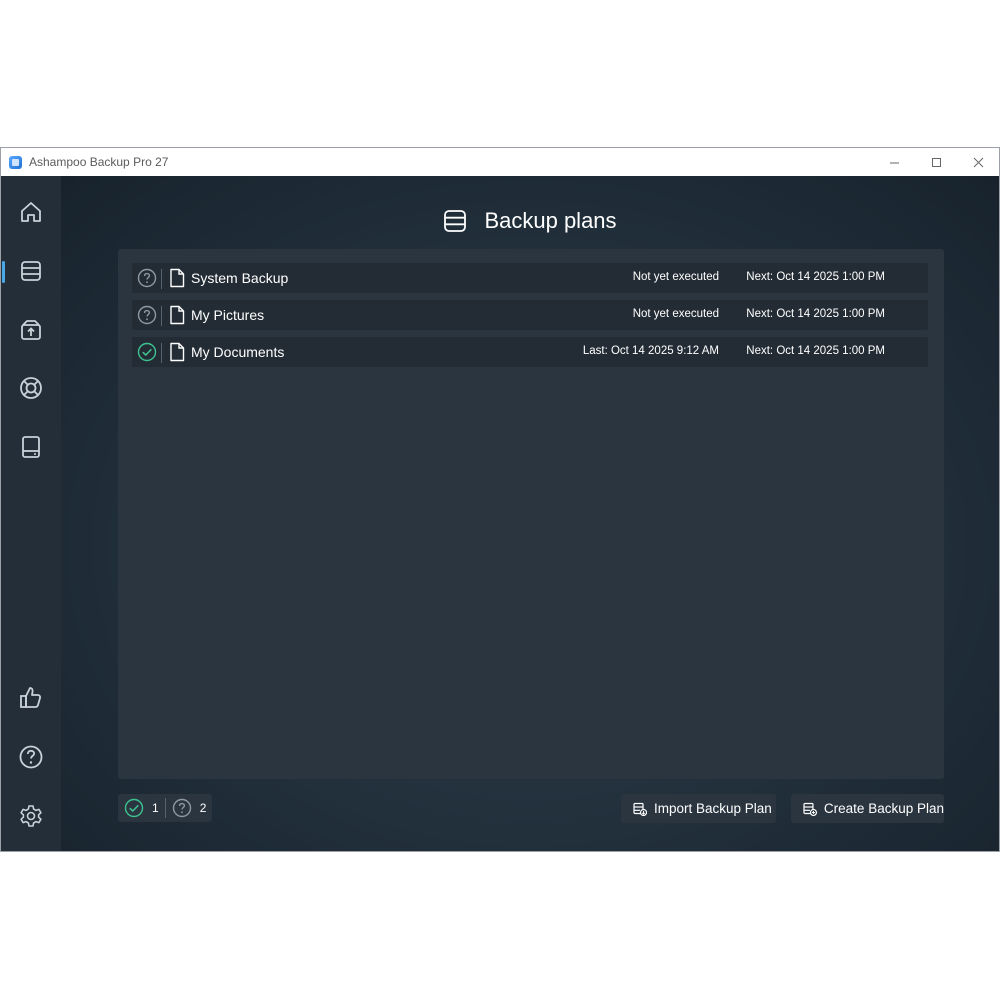  I want to click on page-header: Backup plans, so click(530, 221).